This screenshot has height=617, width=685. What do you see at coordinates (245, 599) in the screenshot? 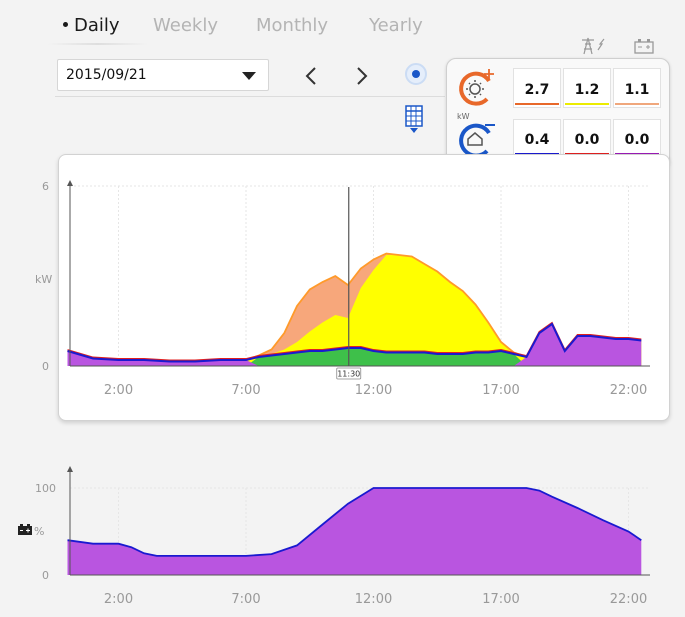
I see `soc-xtick-label: 7:00` at bounding box center [245, 599].